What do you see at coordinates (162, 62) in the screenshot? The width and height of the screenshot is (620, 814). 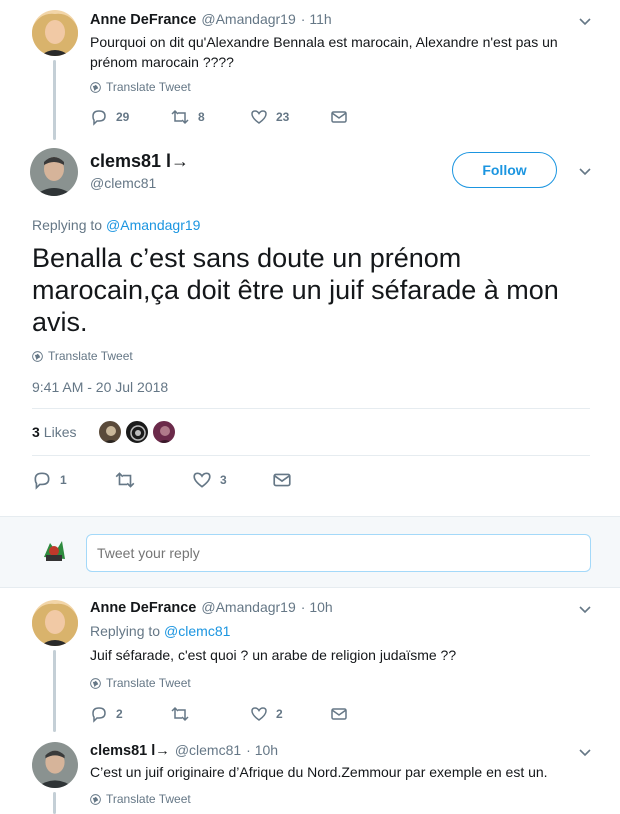 I see `tweet-text-line: prénom marocain ????` at bounding box center [162, 62].